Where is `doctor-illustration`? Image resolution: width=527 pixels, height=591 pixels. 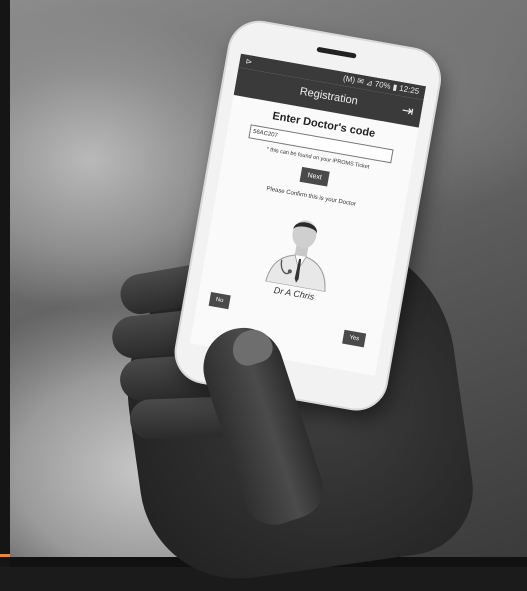
doctor-illustration is located at coordinates (295, 256).